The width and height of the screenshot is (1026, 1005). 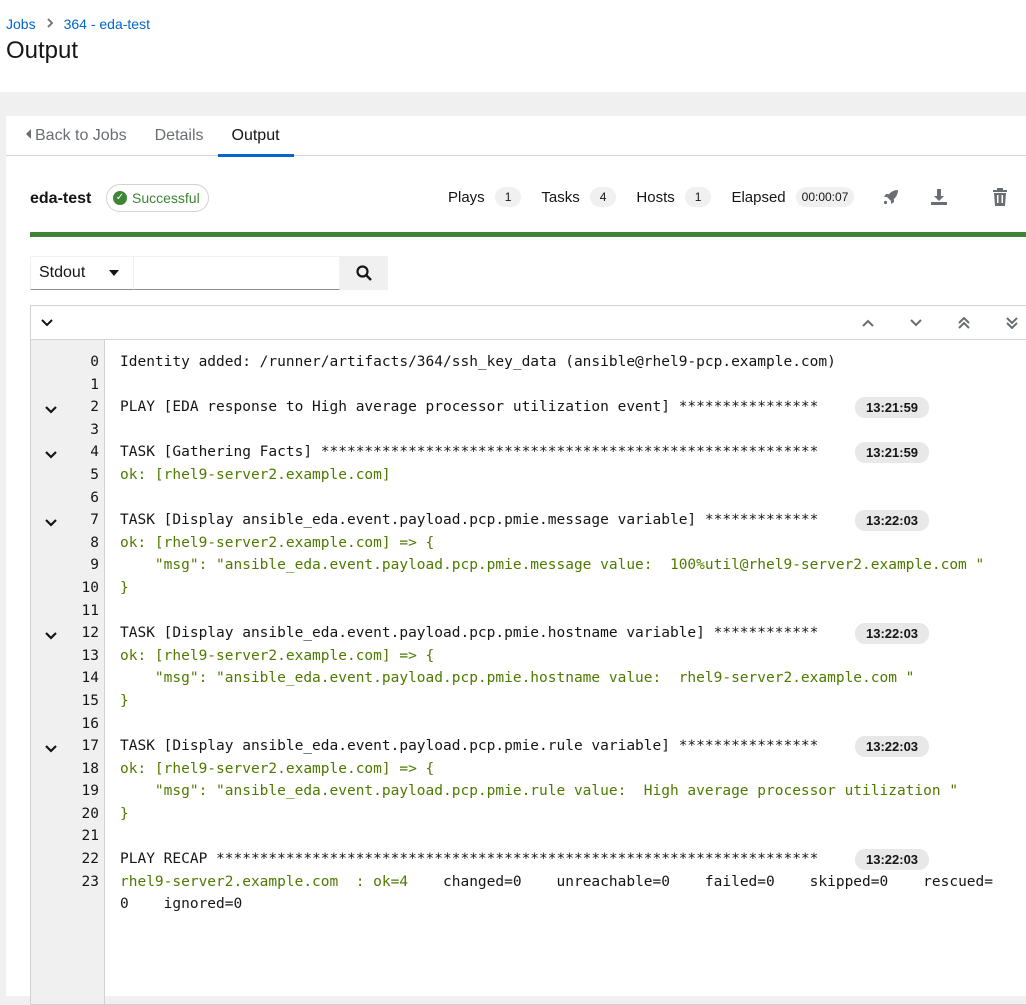 What do you see at coordinates (528, 385) in the screenshot?
I see `output-line: 1` at bounding box center [528, 385].